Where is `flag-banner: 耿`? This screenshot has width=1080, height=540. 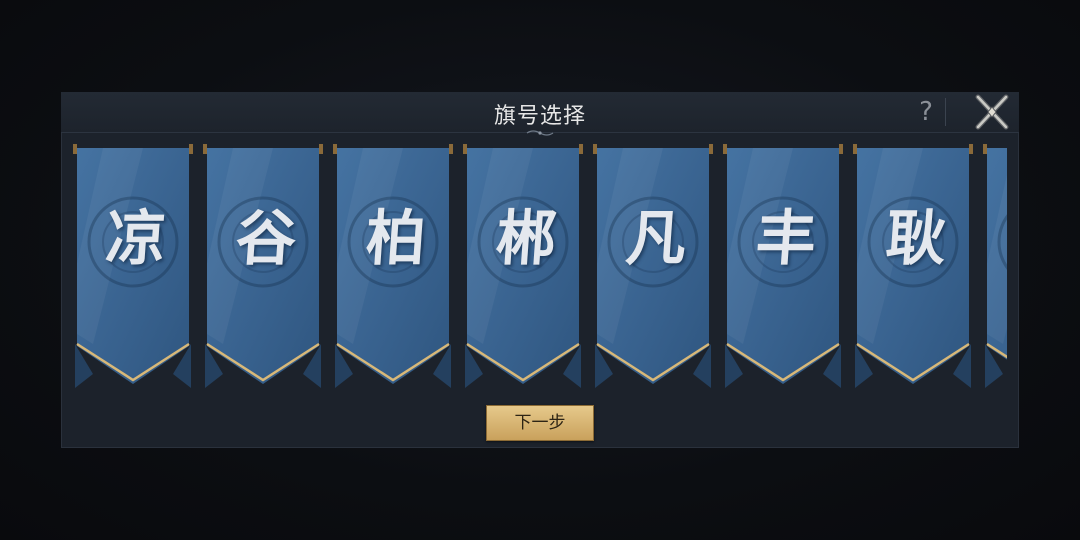 flag-banner: 耿 is located at coordinates (916, 268).